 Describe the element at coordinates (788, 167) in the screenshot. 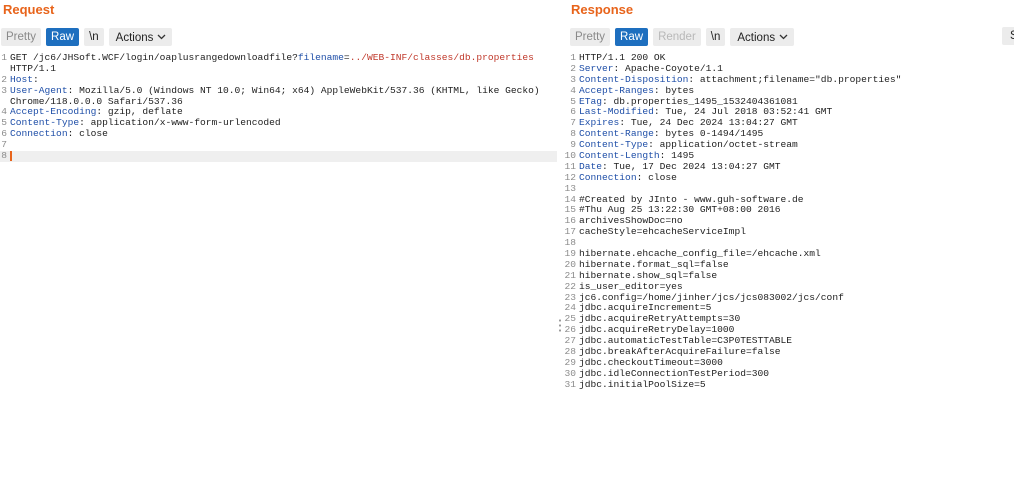

I see `response-line: 11 Date: Tue, 17 Dec 2024 13:04:27 GMT` at that location.